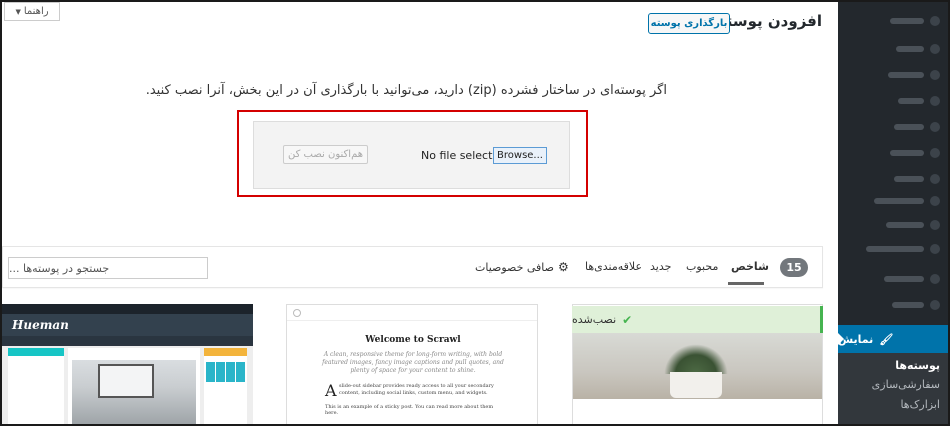 The image size is (950, 426). Describe the element at coordinates (894, 49) in the screenshot. I see `sidebar-item-posts` at that location.